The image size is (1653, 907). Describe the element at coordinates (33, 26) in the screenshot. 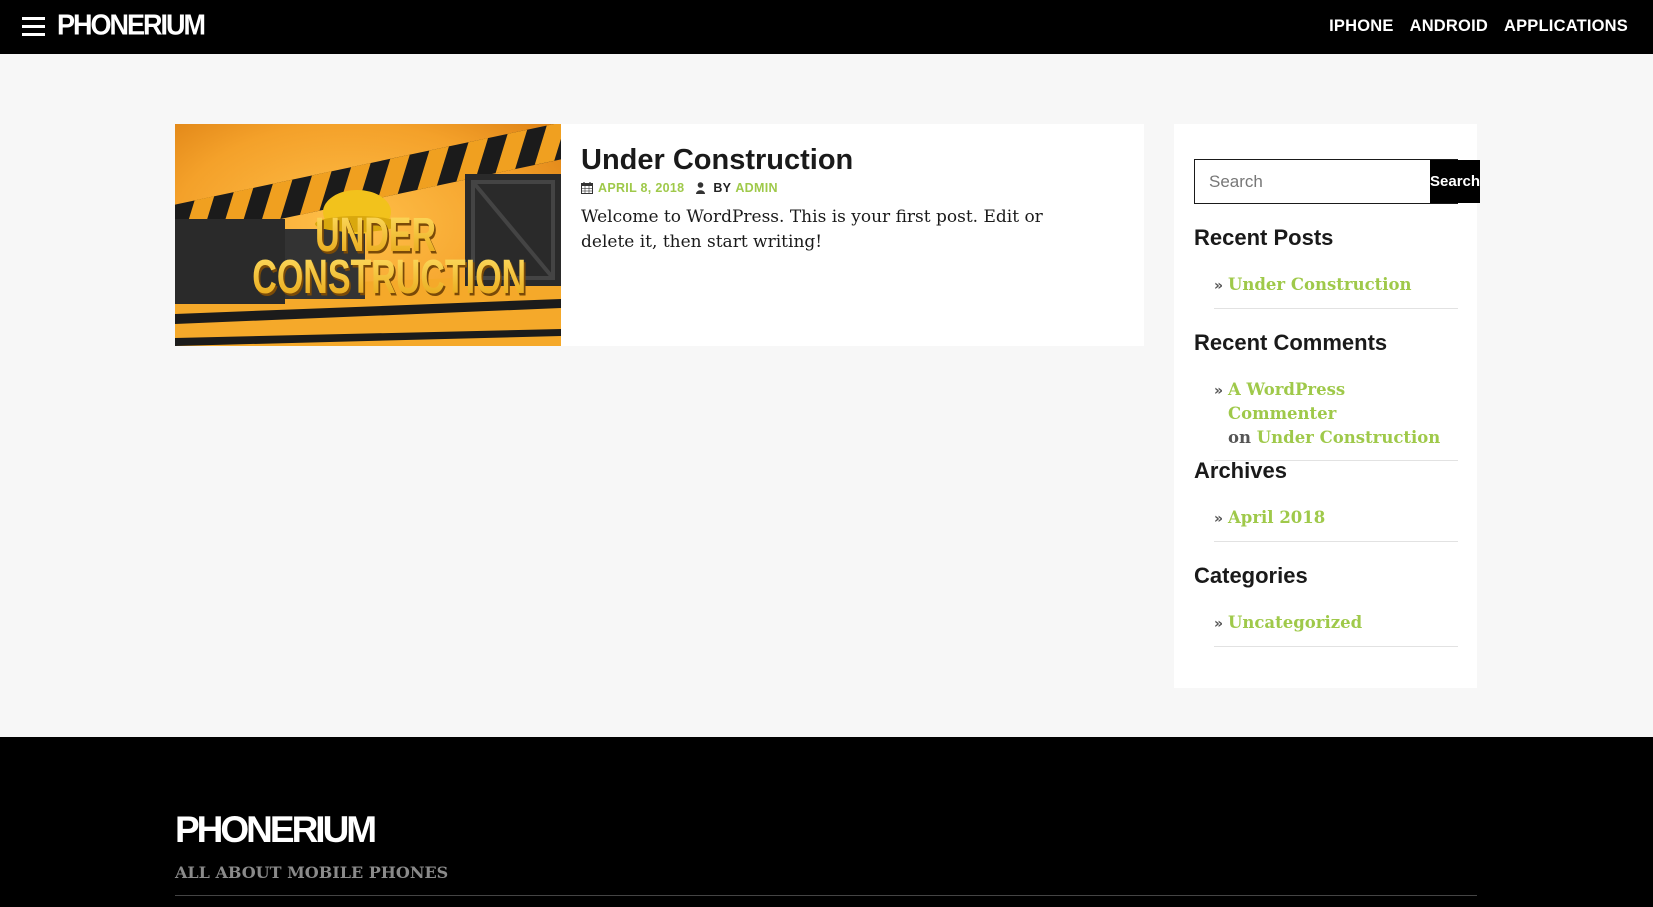

I see `menu-icon` at that location.